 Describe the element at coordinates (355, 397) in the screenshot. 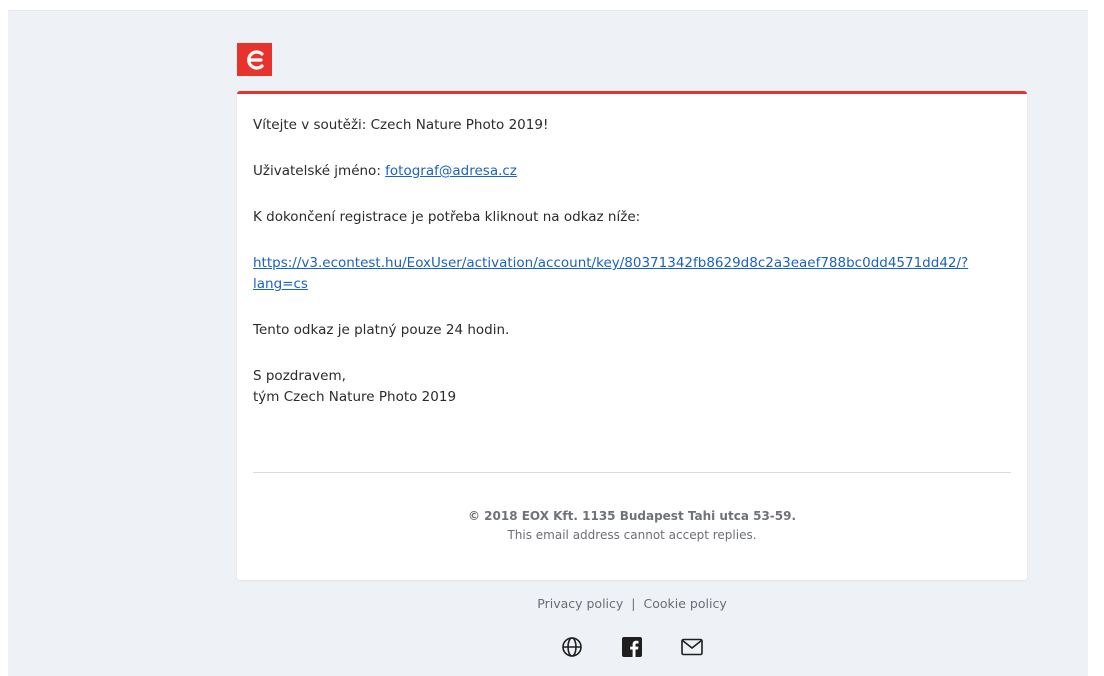

I see `team-signature: tým Czech Nature Photo 2019` at that location.